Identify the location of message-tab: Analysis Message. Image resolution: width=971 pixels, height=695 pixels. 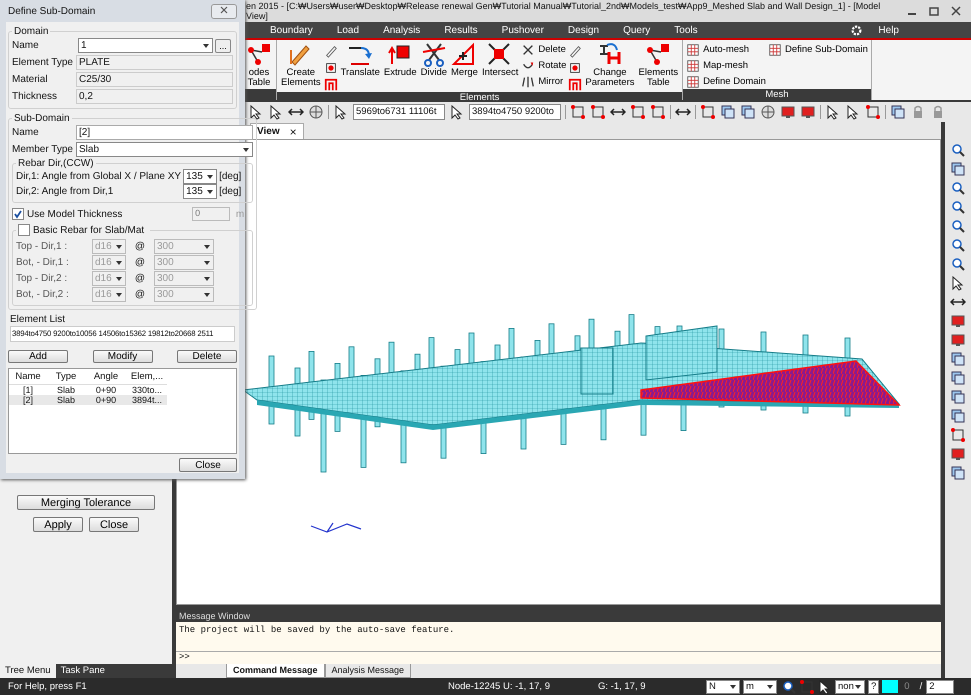
(368, 671).